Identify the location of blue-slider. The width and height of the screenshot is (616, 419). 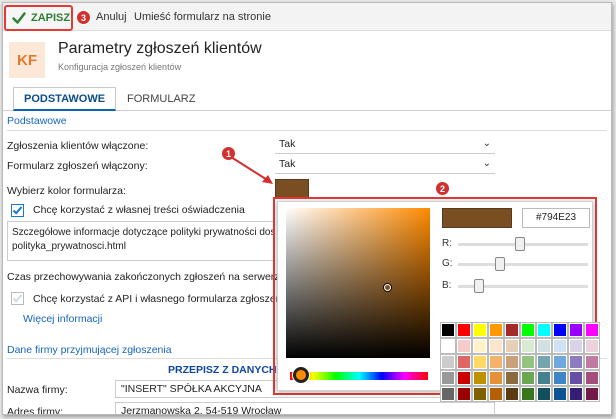
(523, 286).